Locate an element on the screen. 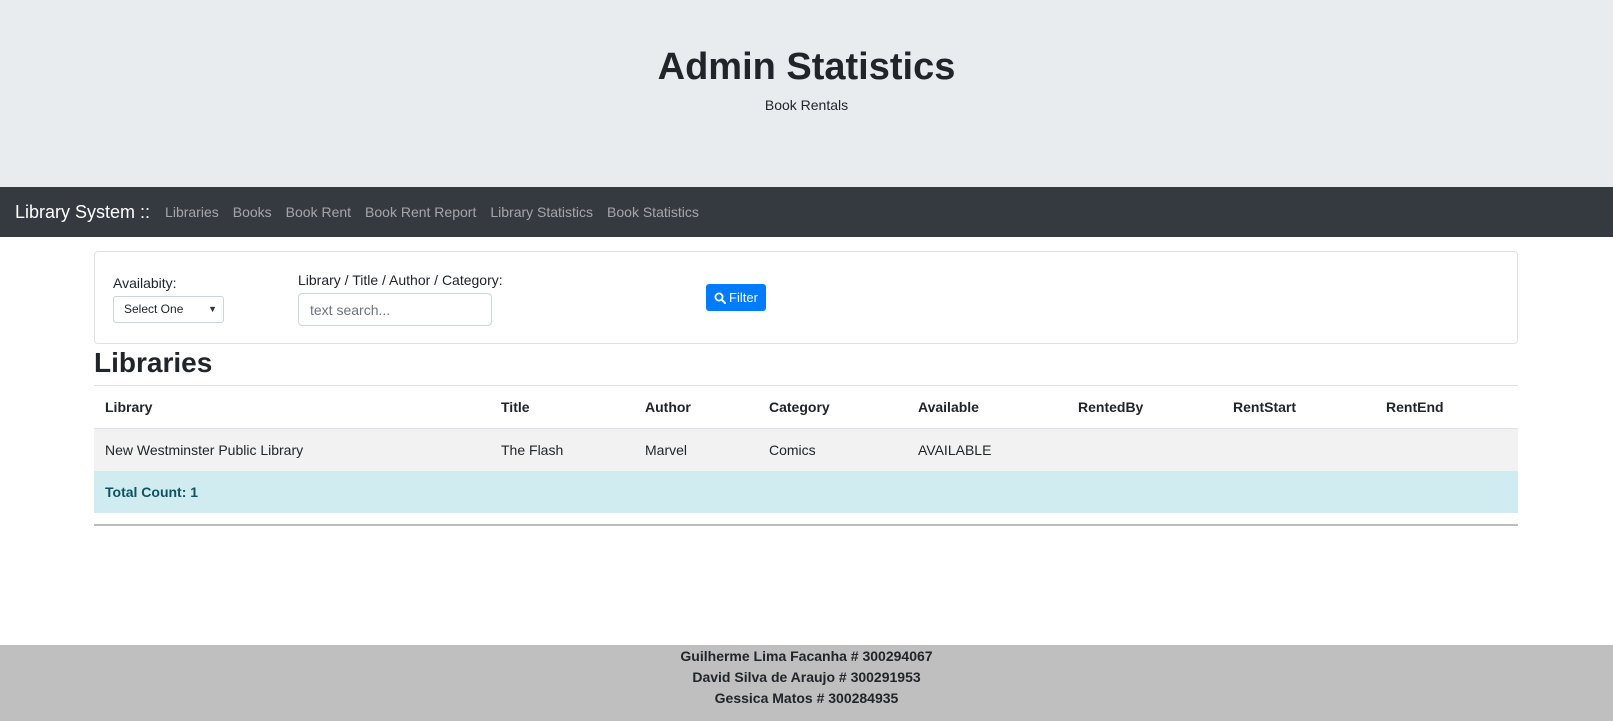  footer-author-line: David Silva de Araujo # 300291953 is located at coordinates (806, 677).